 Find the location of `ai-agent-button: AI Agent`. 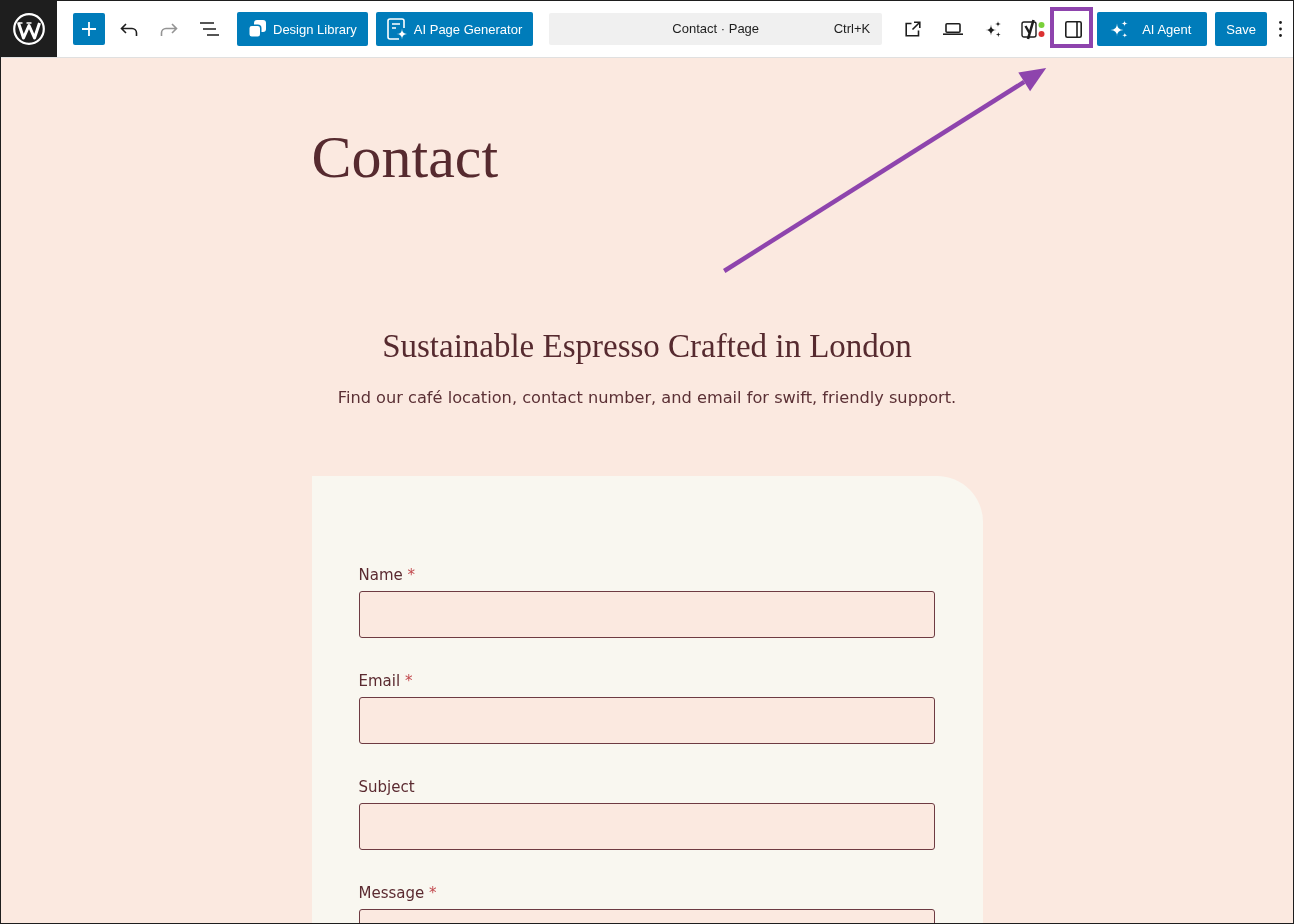

ai-agent-button: AI Agent is located at coordinates (1152, 29).